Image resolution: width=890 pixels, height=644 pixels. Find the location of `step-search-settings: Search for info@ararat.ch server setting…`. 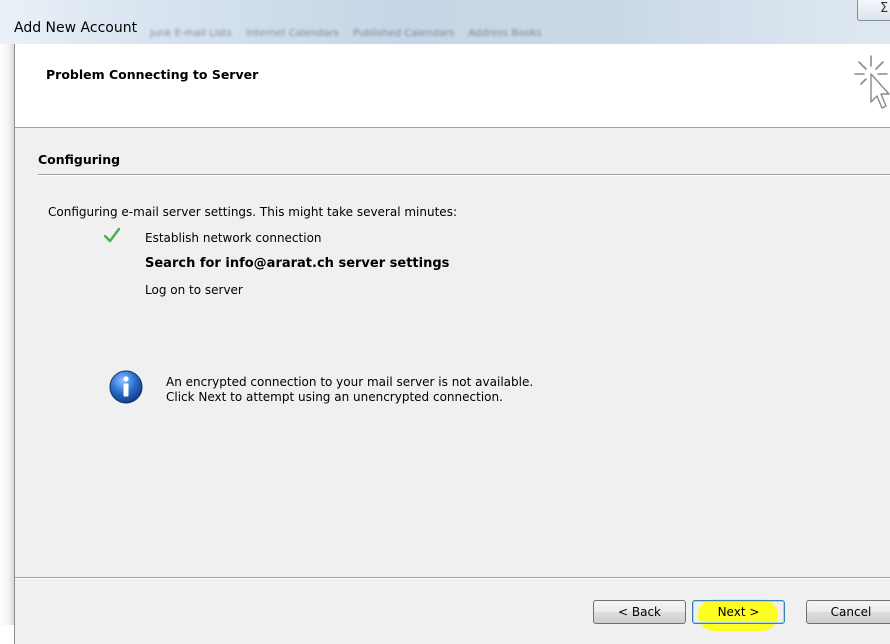

step-search-settings: Search for info@ararat.ch server setting… is located at coordinates (297, 263).